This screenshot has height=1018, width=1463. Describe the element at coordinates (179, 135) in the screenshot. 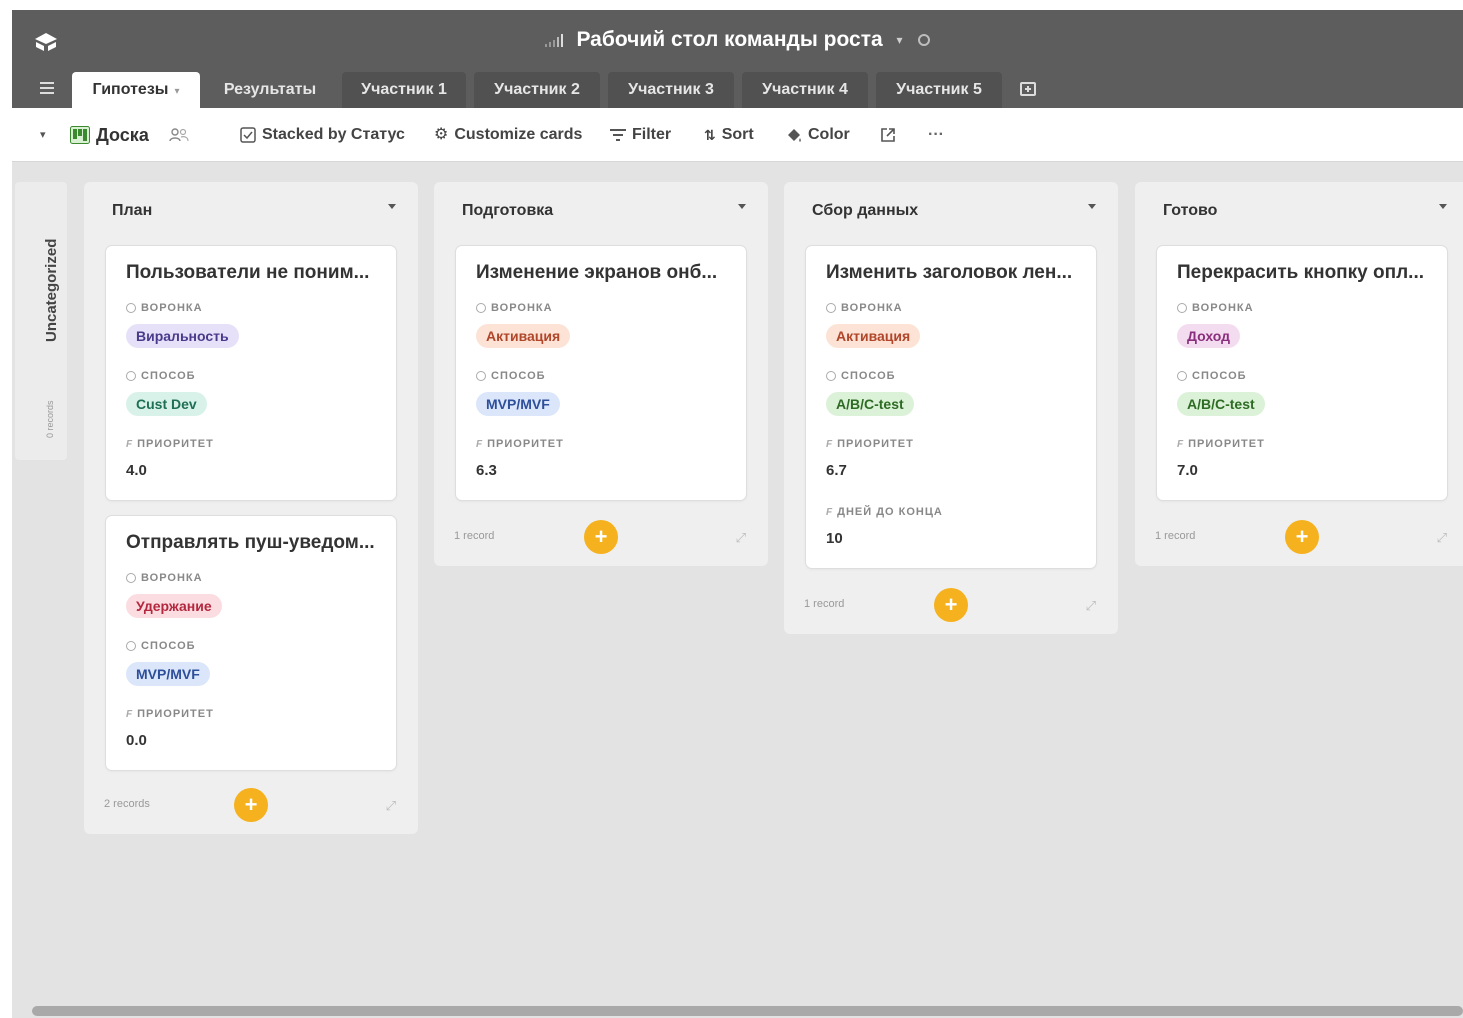

I see `people-icon` at that location.